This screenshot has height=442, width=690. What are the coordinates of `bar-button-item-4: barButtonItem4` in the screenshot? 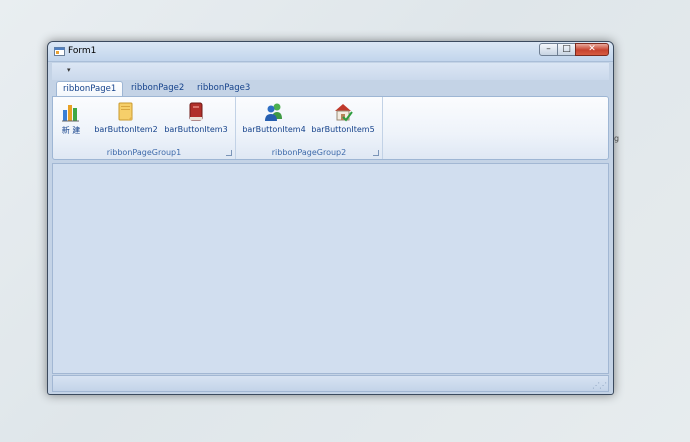 It's located at (274, 119).